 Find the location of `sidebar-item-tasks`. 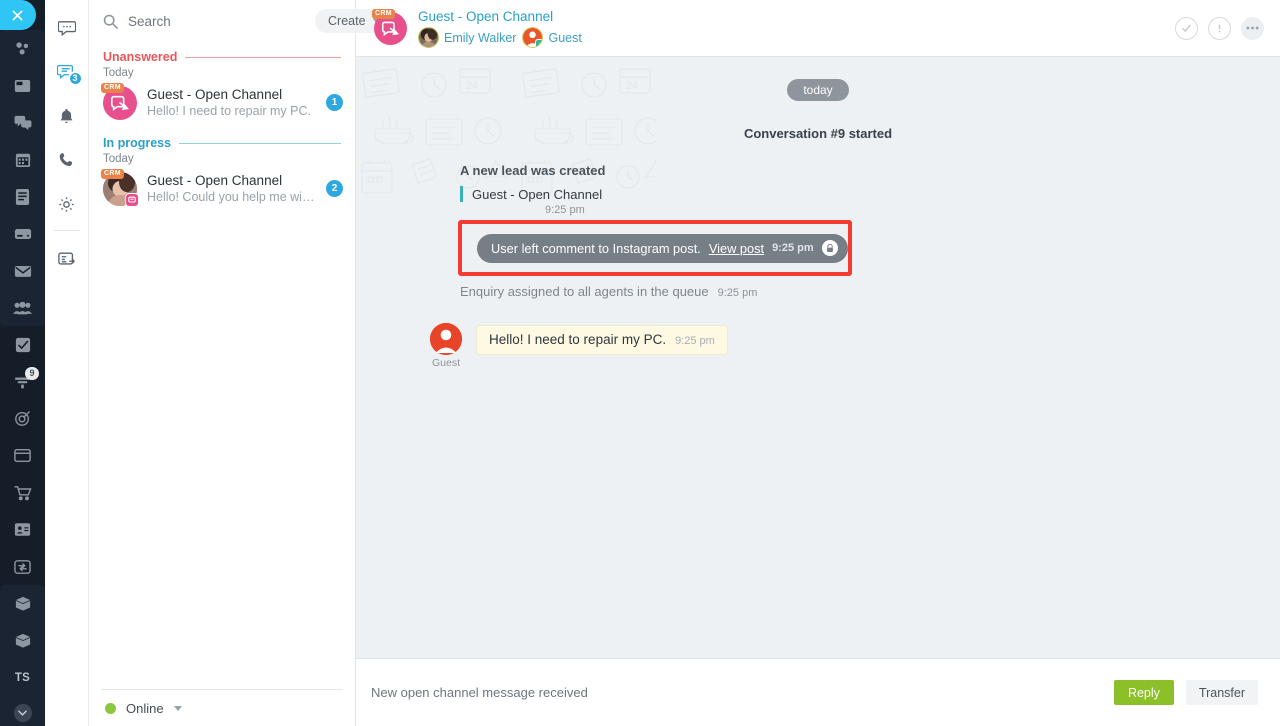

sidebar-item-tasks is located at coordinates (22, 344).